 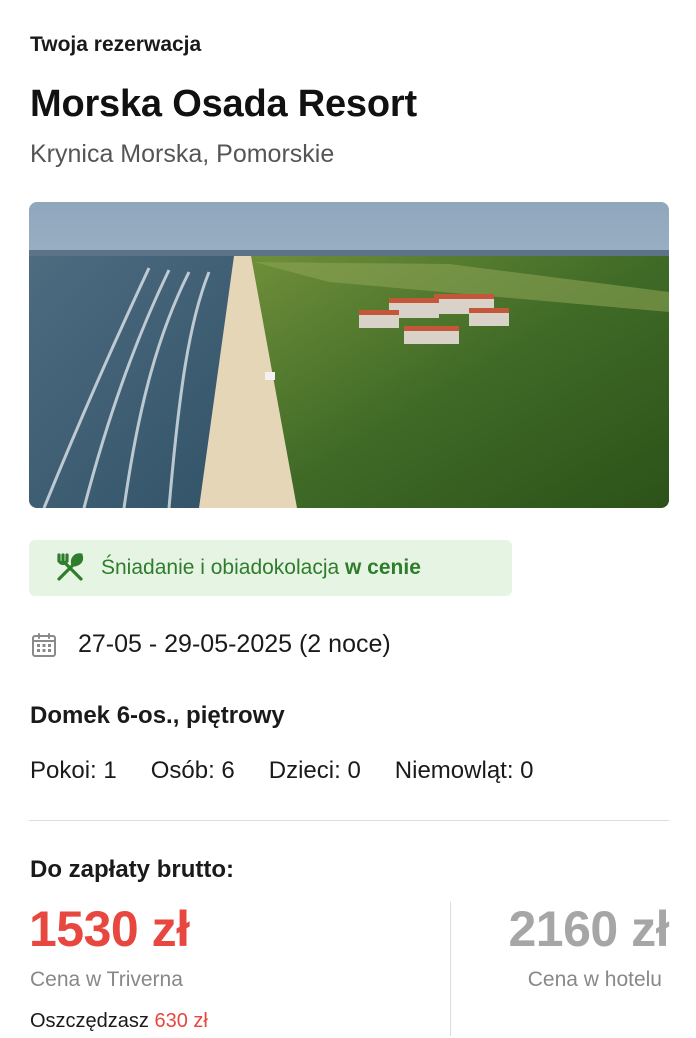 I want to click on meal-included-badge: Śniadanie i obiadokolacja w cenie, so click(x=270, y=568).